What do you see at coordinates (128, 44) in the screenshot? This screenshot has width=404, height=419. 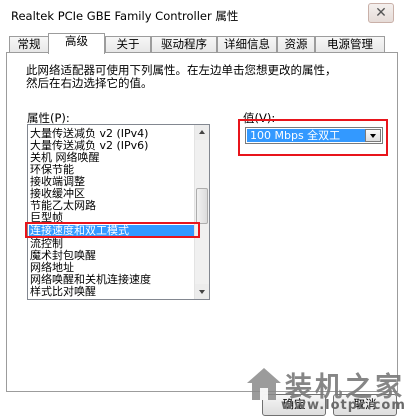 I see `tab-about: 关于` at bounding box center [128, 44].